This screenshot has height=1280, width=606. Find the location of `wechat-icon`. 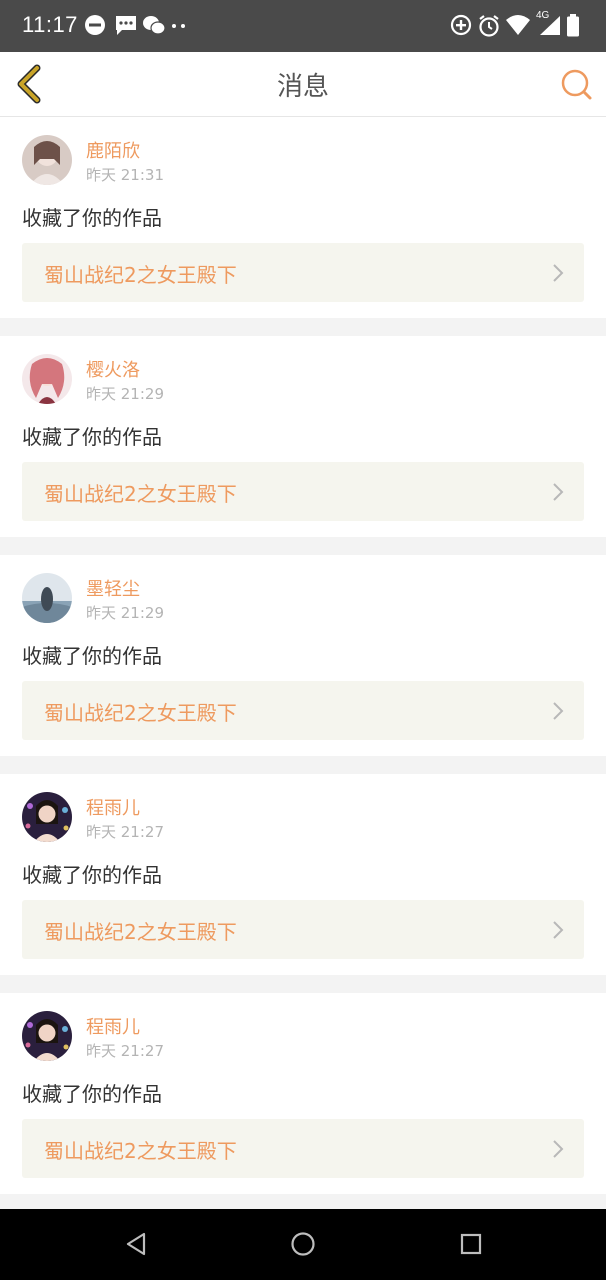

wechat-icon is located at coordinates (154, 25).